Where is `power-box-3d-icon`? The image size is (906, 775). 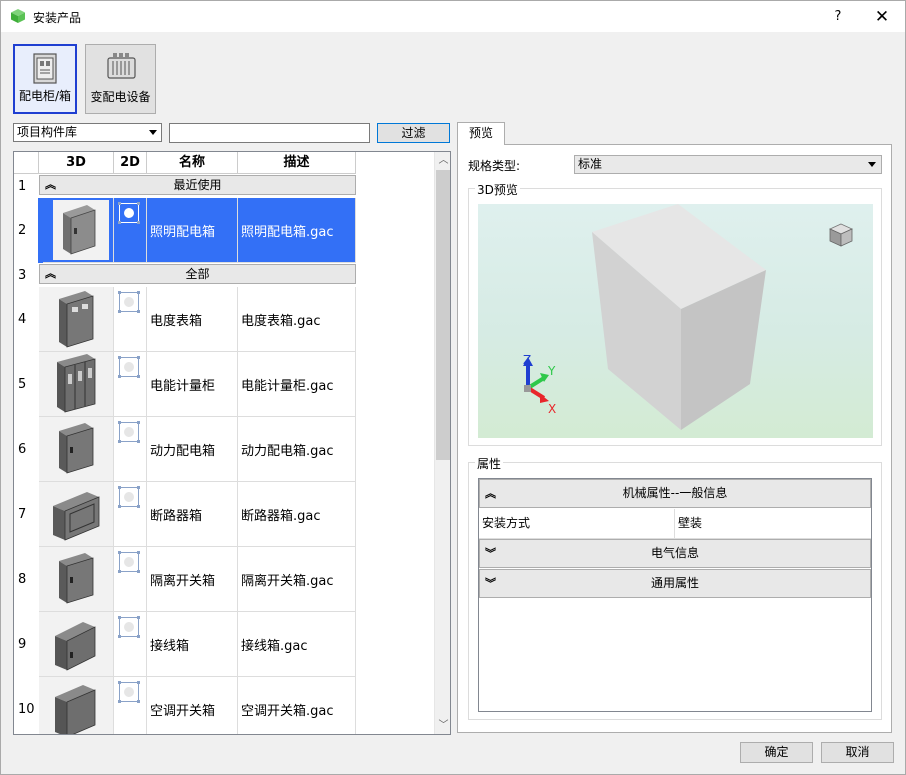
power-box-3d-icon is located at coordinates (76, 448).